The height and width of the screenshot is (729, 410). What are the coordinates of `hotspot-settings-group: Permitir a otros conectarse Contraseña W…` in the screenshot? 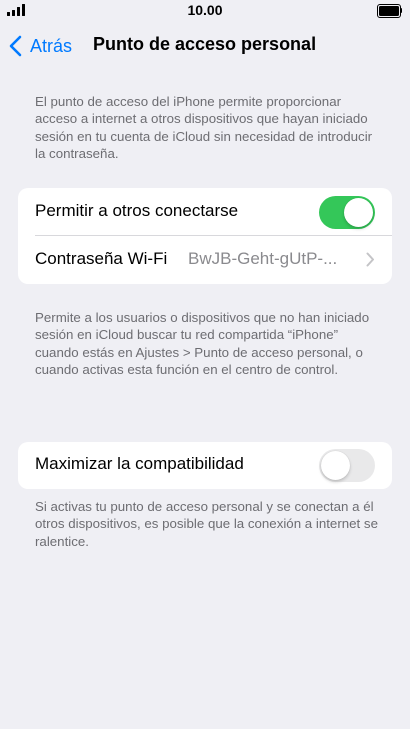 It's located at (205, 236).